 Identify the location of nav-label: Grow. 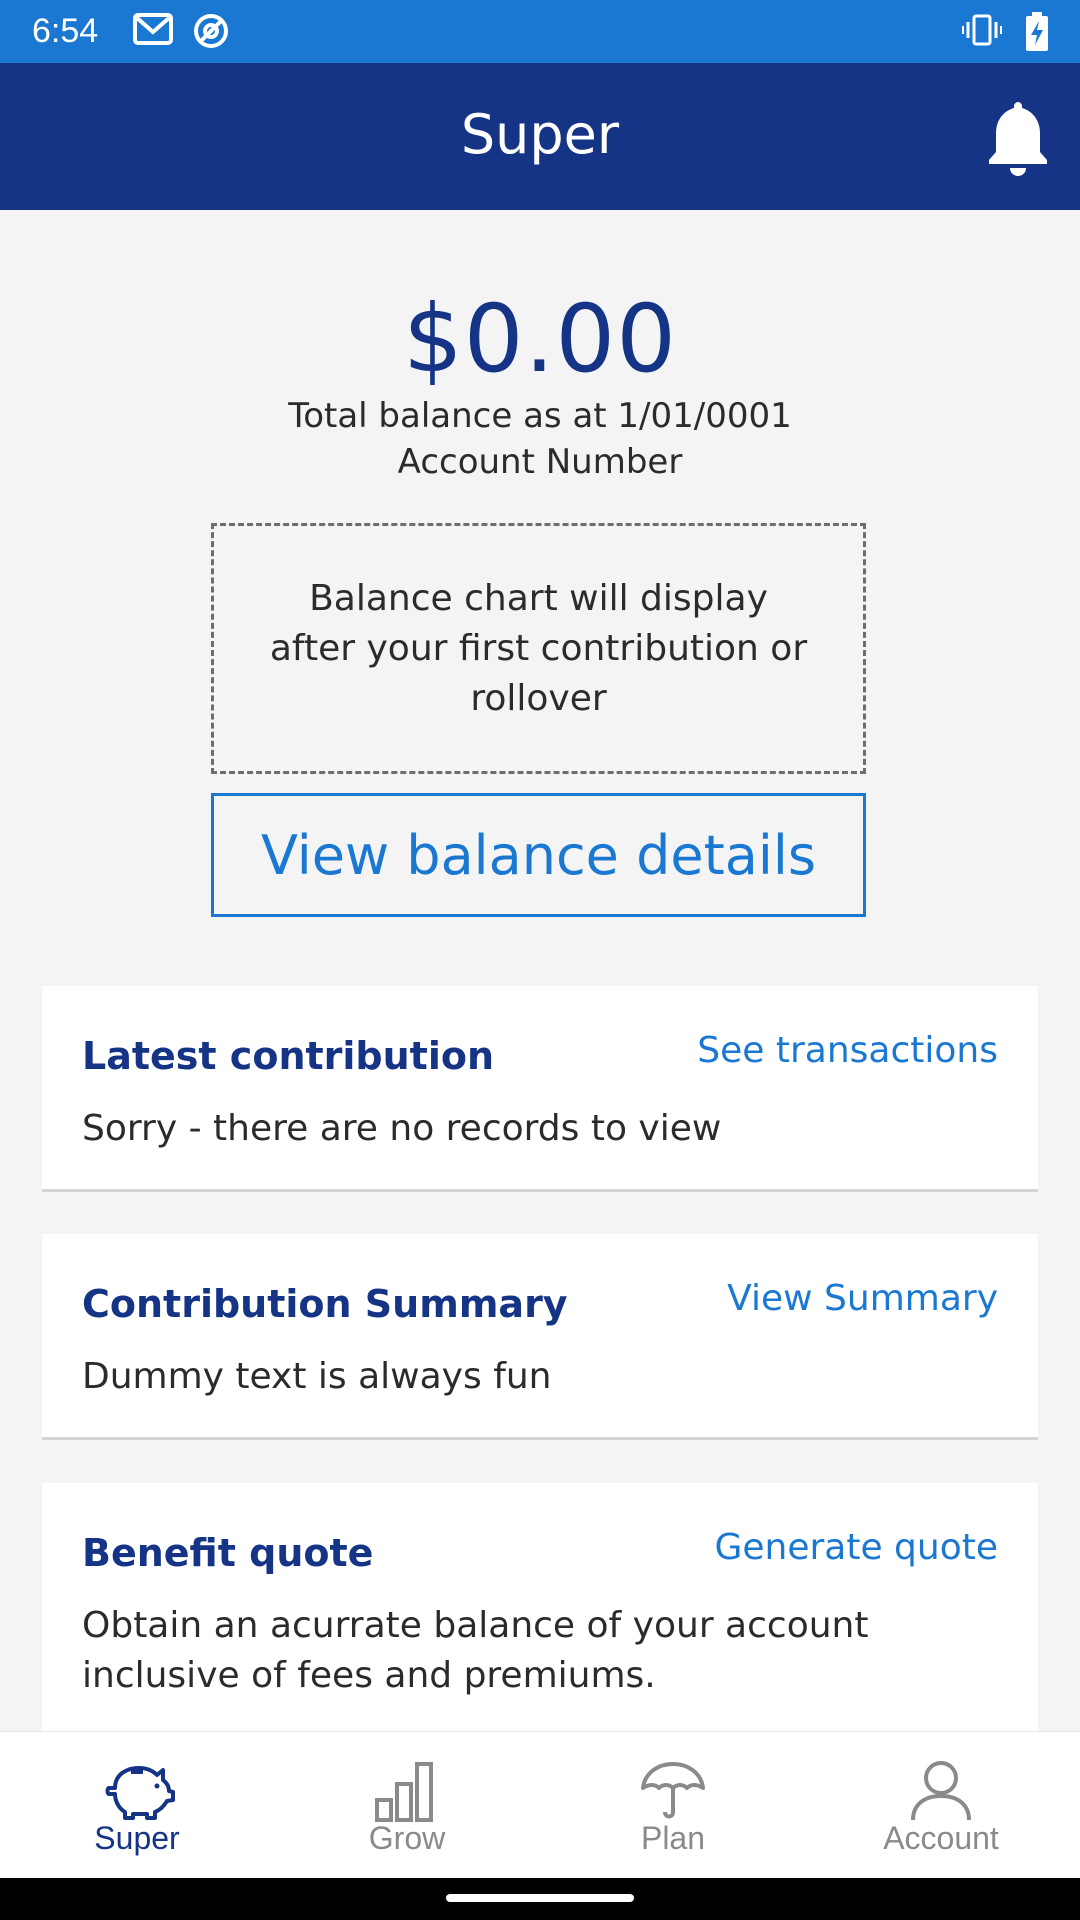
(407, 1838).